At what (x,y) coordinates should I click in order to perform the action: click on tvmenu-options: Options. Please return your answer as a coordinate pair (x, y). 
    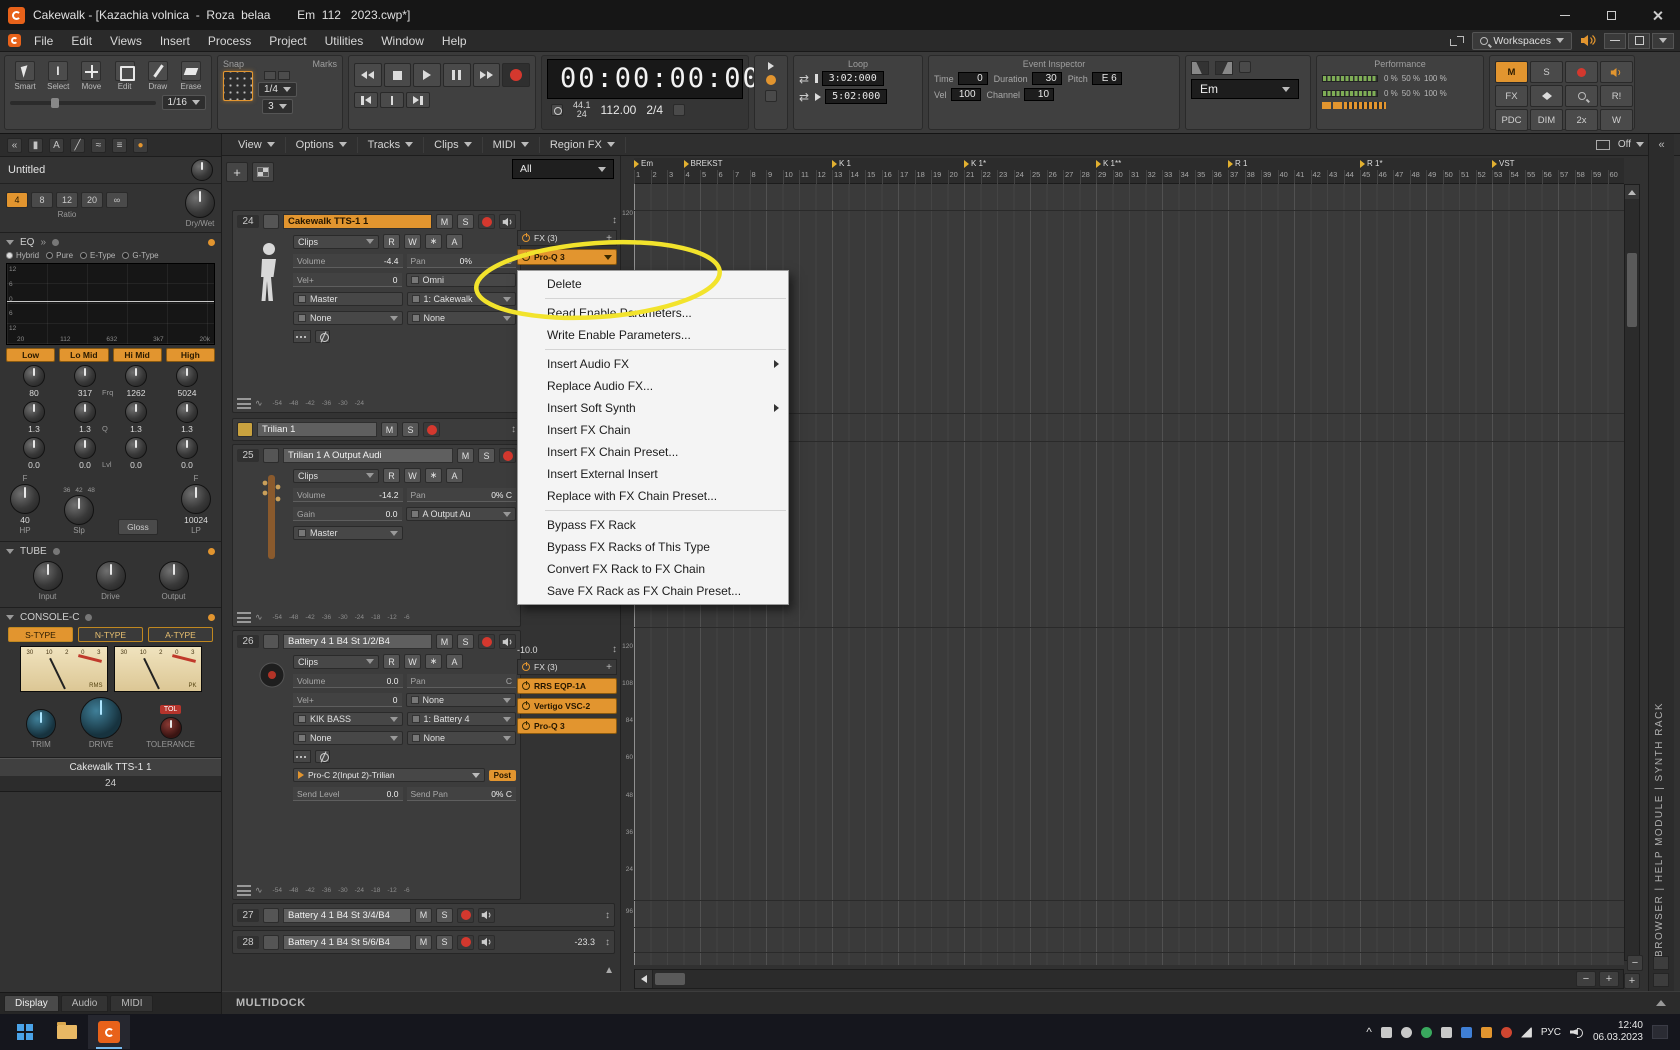
    Looking at the image, I should click on (322, 144).